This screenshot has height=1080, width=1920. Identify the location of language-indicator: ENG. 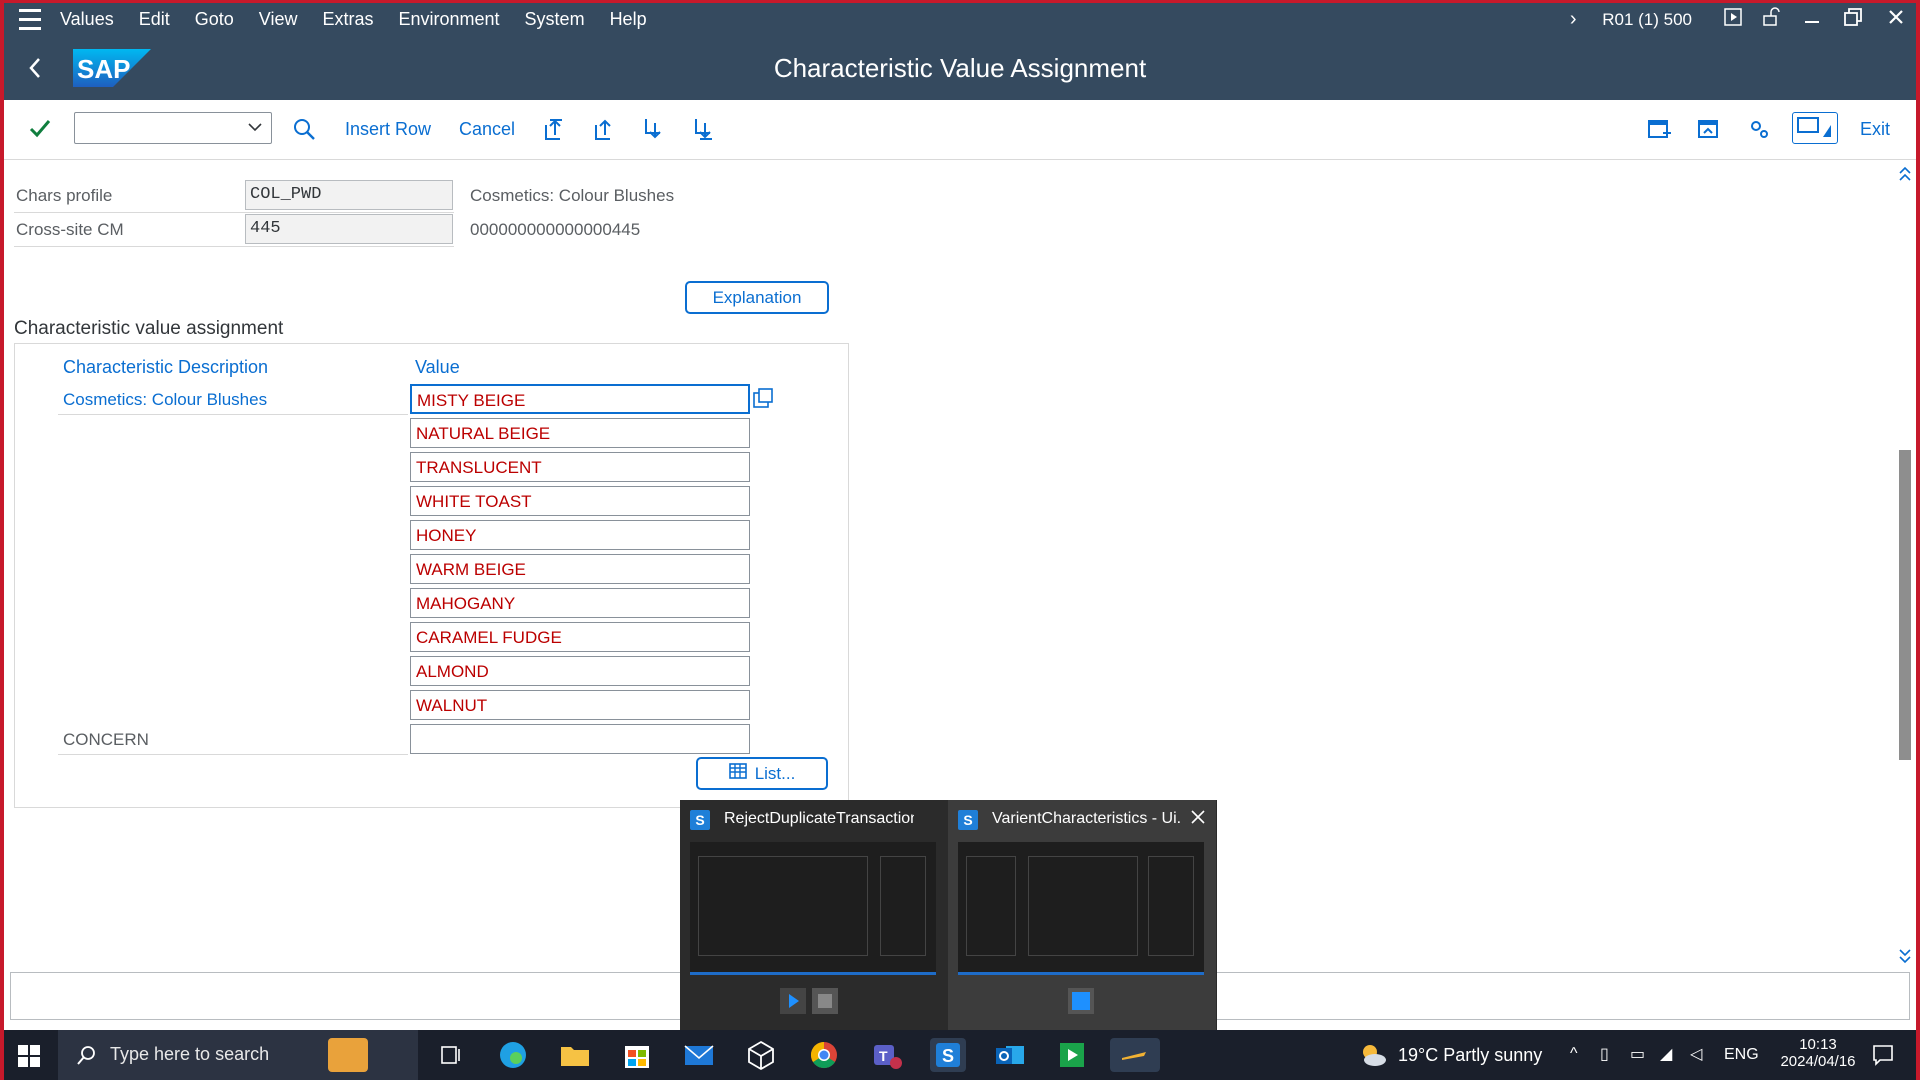
(1741, 1055).